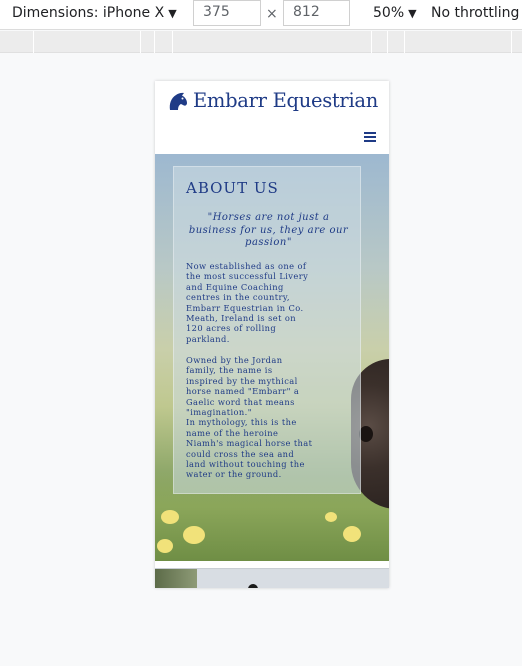 The image size is (522, 666). What do you see at coordinates (389, 13) in the screenshot?
I see `zoom-label: 50%` at bounding box center [389, 13].